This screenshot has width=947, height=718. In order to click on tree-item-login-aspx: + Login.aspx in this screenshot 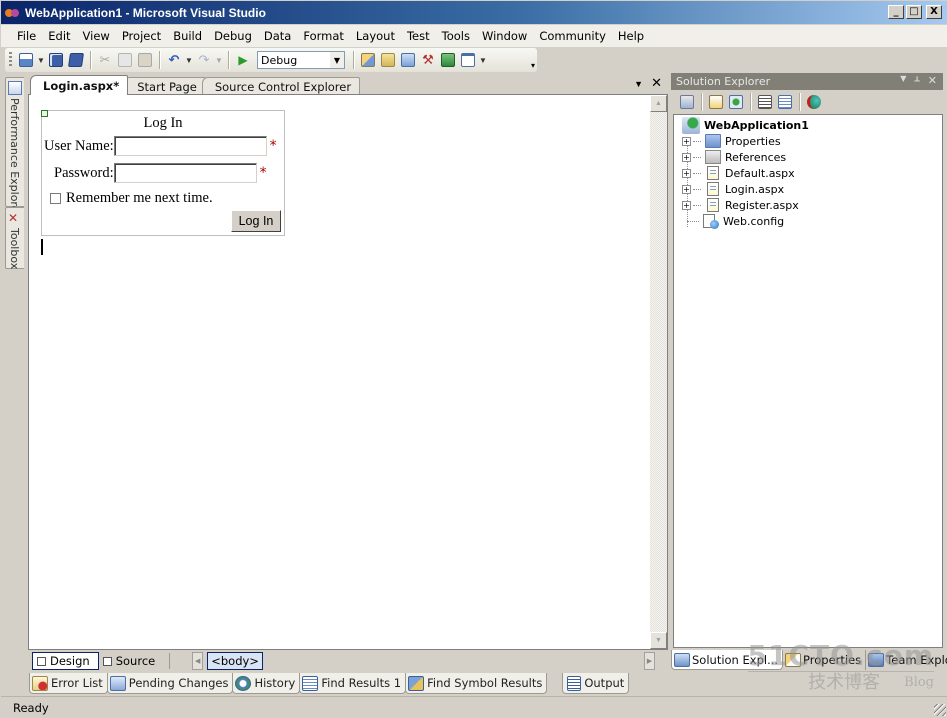, I will do `click(733, 189)`.